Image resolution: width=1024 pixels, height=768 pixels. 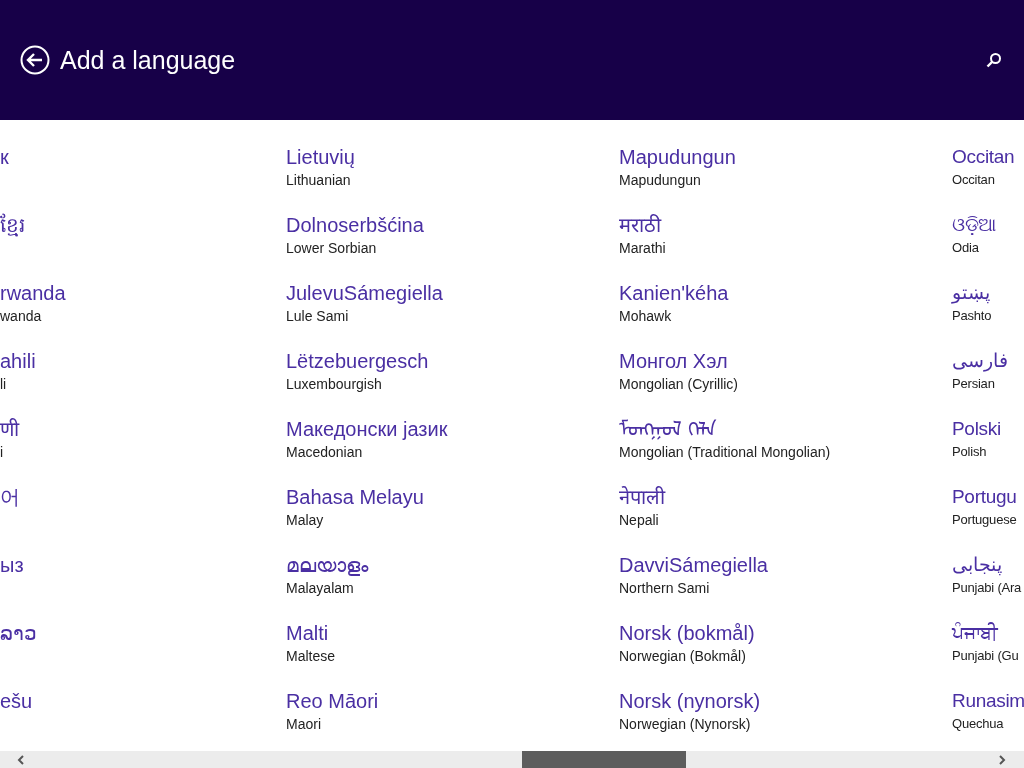 What do you see at coordinates (660, 180) in the screenshot?
I see `language-english-name: Mapudungun` at bounding box center [660, 180].